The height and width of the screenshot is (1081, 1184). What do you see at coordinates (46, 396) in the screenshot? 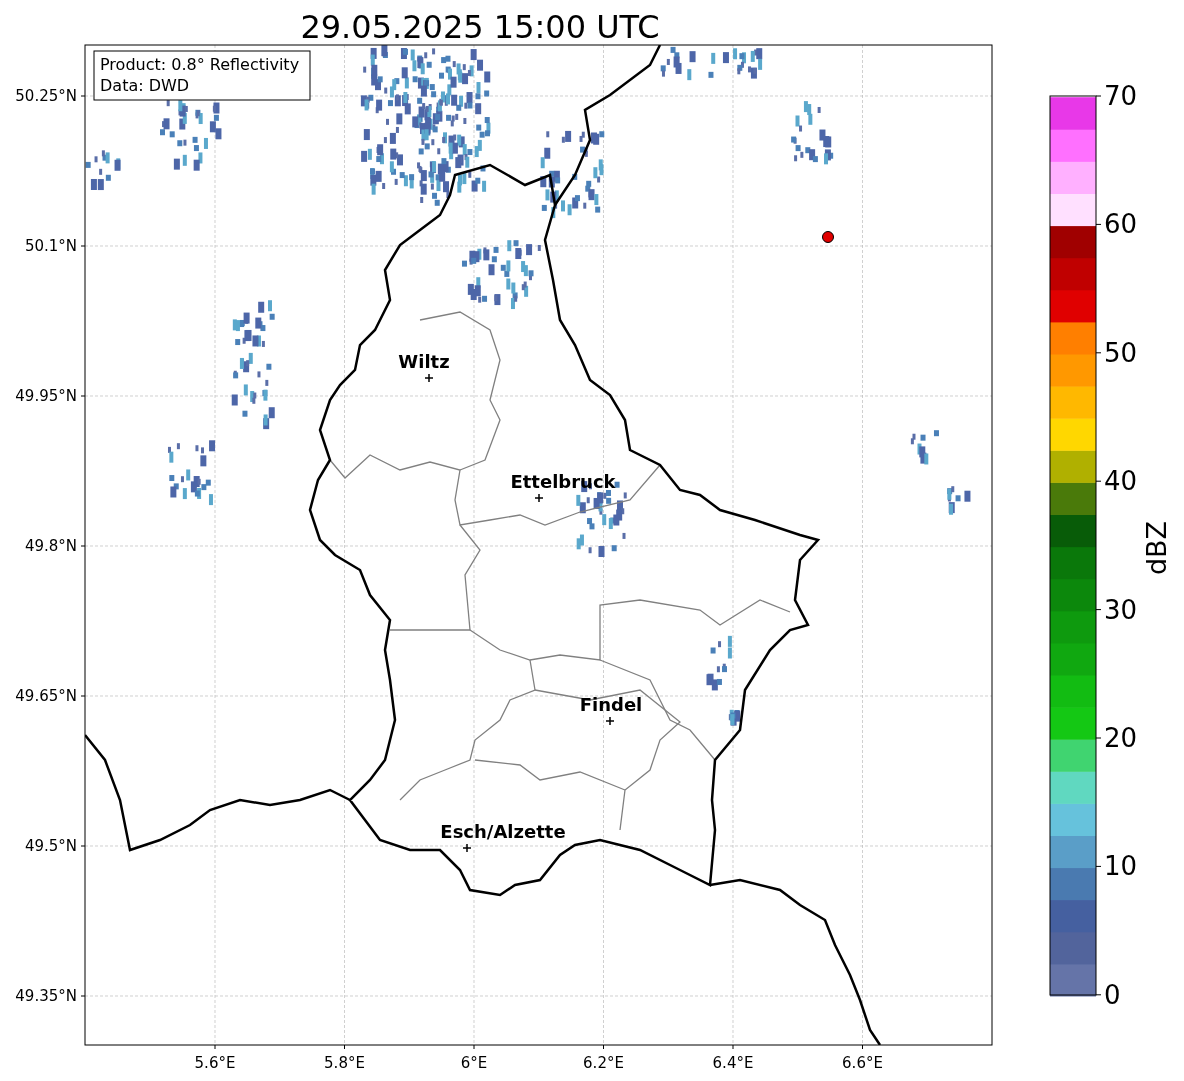
I see `latitude-tick-label: 49.95°N` at bounding box center [46, 396].